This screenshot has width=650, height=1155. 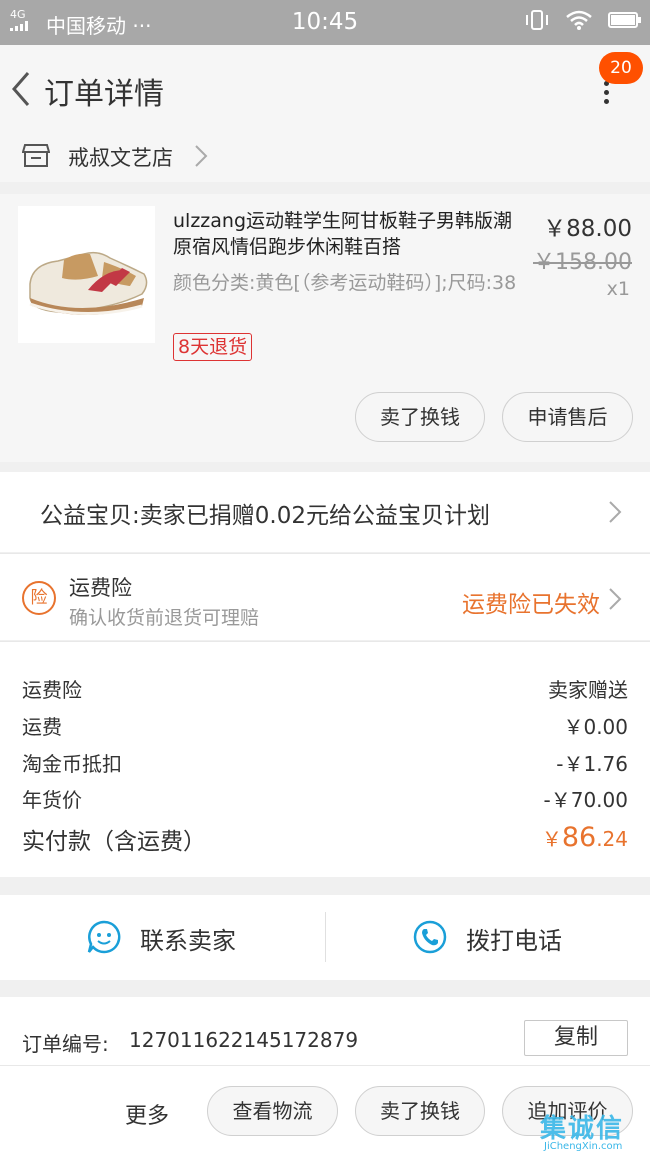 I want to click on watermark-logo: 集诚信 JiChengXin.com, so click(x=592, y=1131).